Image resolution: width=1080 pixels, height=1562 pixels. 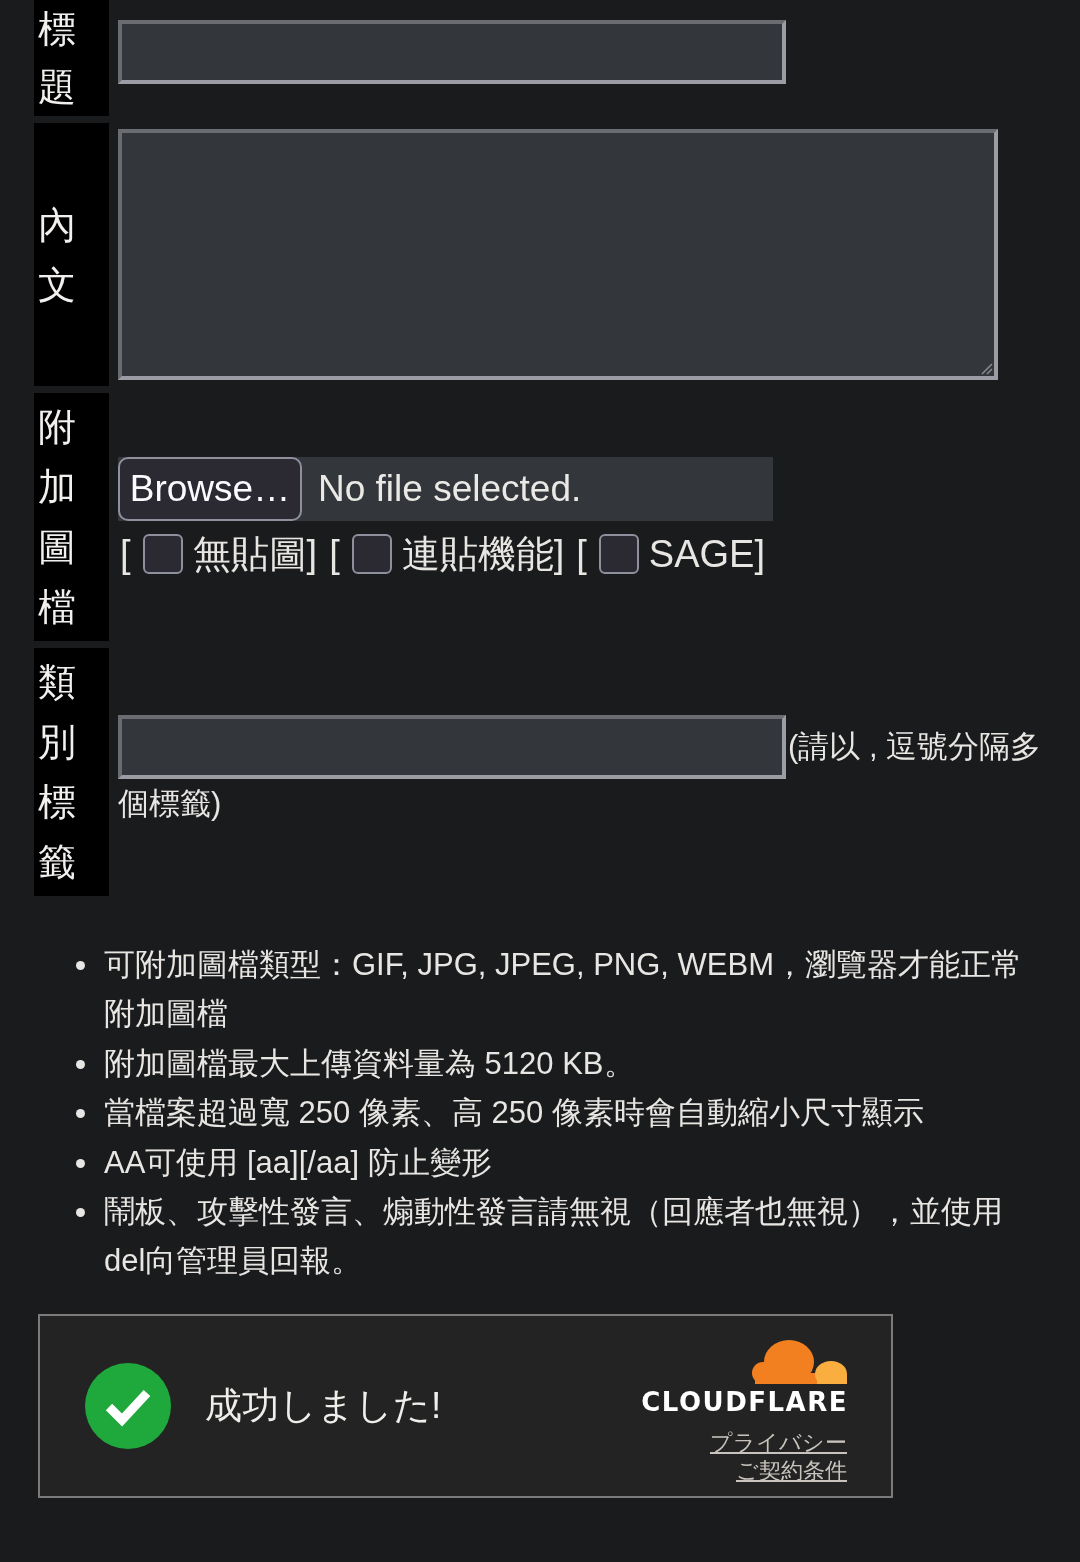 What do you see at coordinates (255, 554) in the screenshot?
I see `checkbox-label: 無貼圖]` at bounding box center [255, 554].